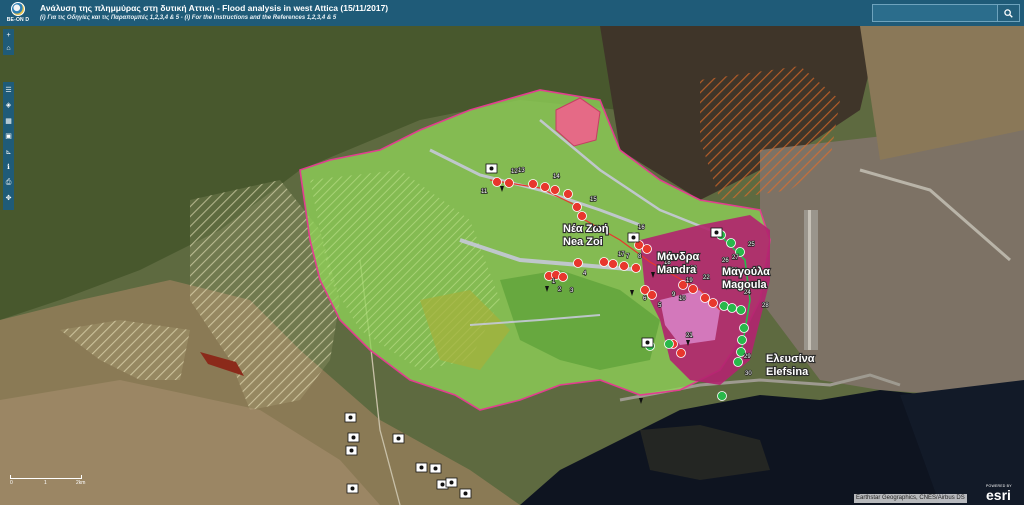 Image resolution: width=1024 pixels, height=505 pixels. I want to click on svg-text: 21, so click(689, 336).